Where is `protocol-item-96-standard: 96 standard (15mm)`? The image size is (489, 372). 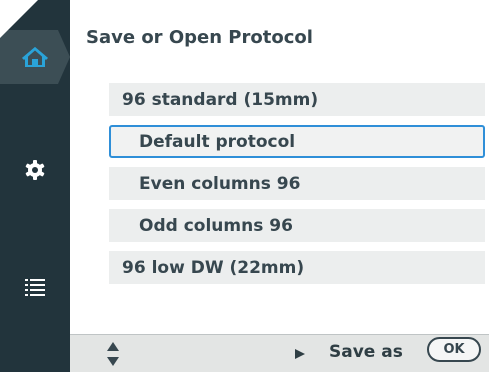 protocol-item-96-standard: 96 standard (15mm) is located at coordinates (297, 99).